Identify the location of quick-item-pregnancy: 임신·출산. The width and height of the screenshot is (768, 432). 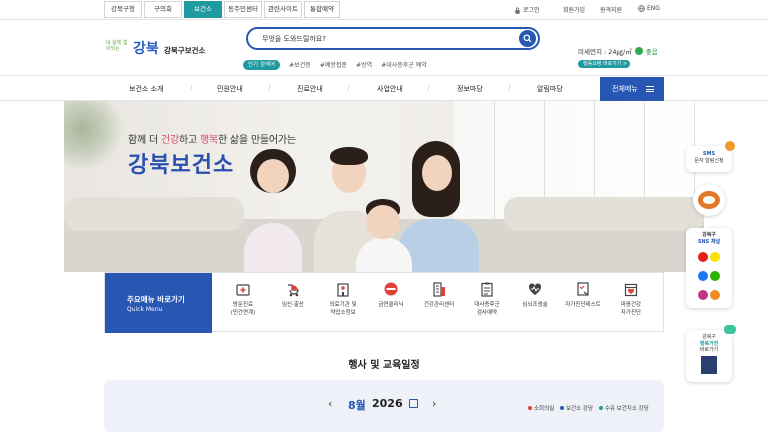
(293, 295).